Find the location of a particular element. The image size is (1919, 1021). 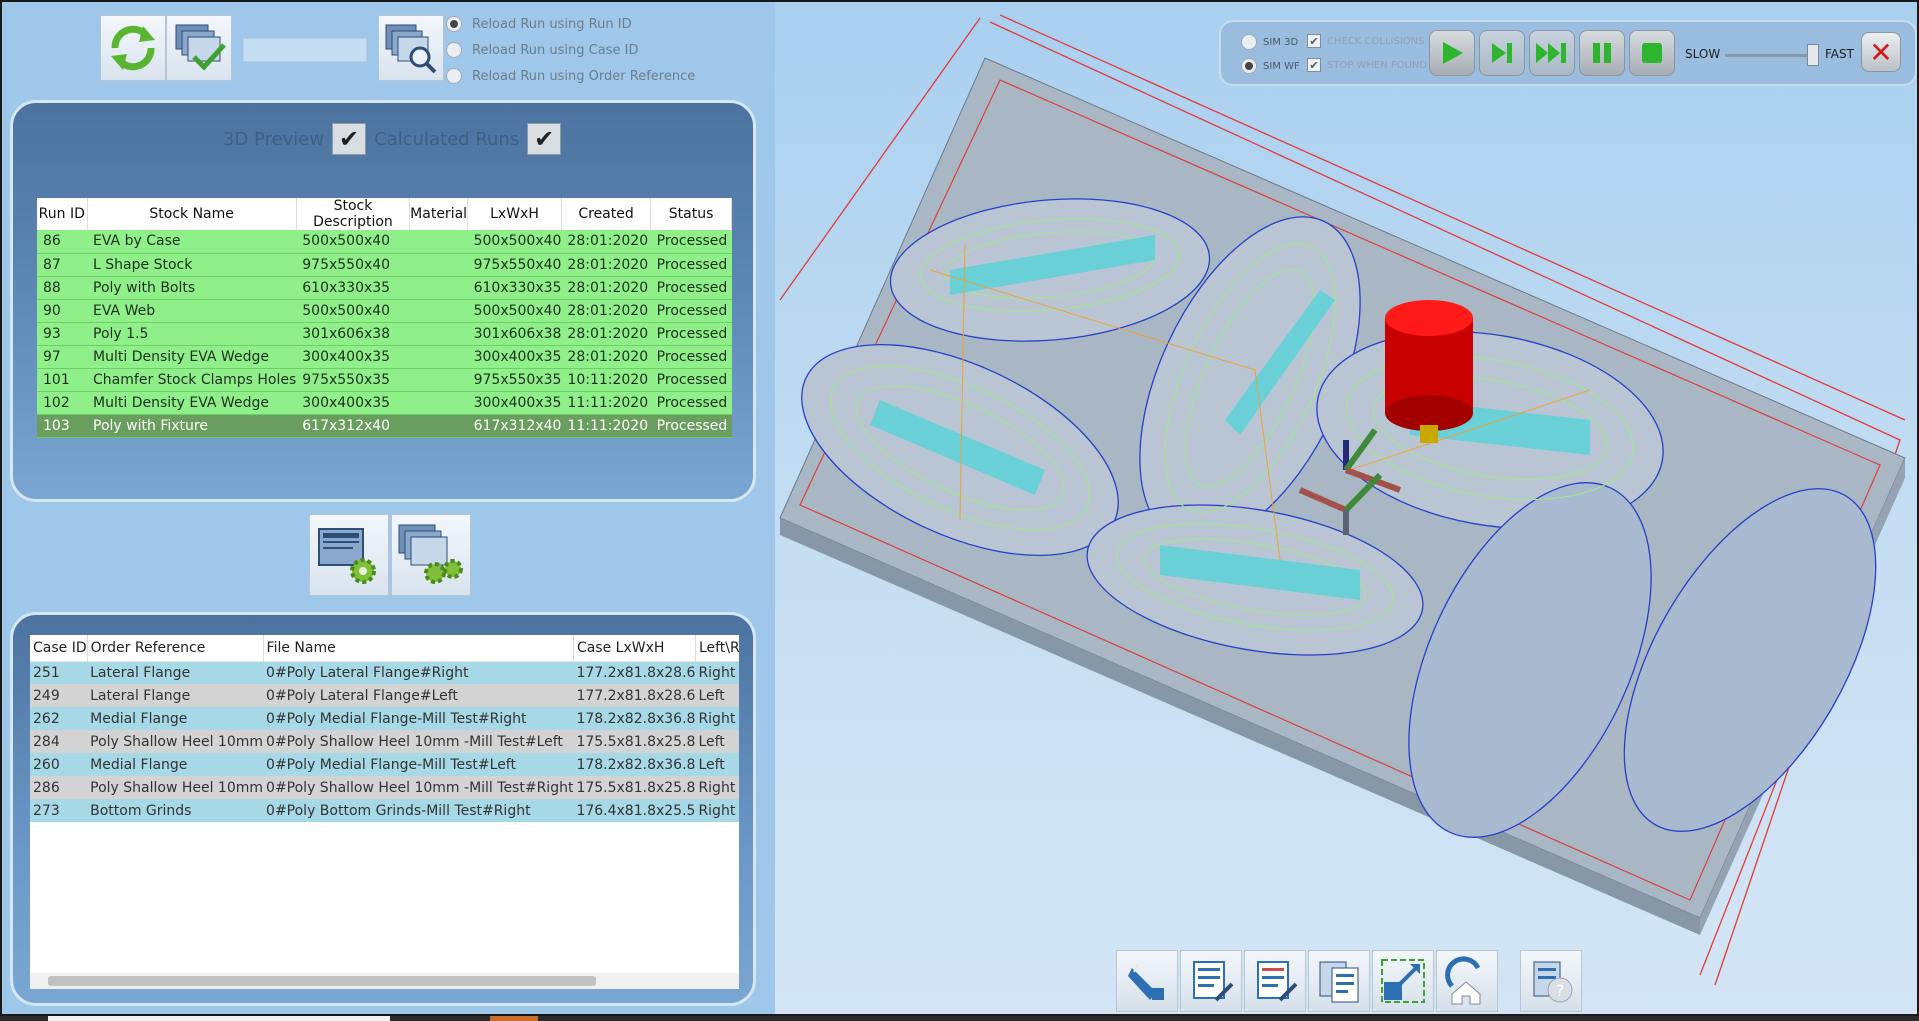

report-button is located at coordinates (1339, 981).